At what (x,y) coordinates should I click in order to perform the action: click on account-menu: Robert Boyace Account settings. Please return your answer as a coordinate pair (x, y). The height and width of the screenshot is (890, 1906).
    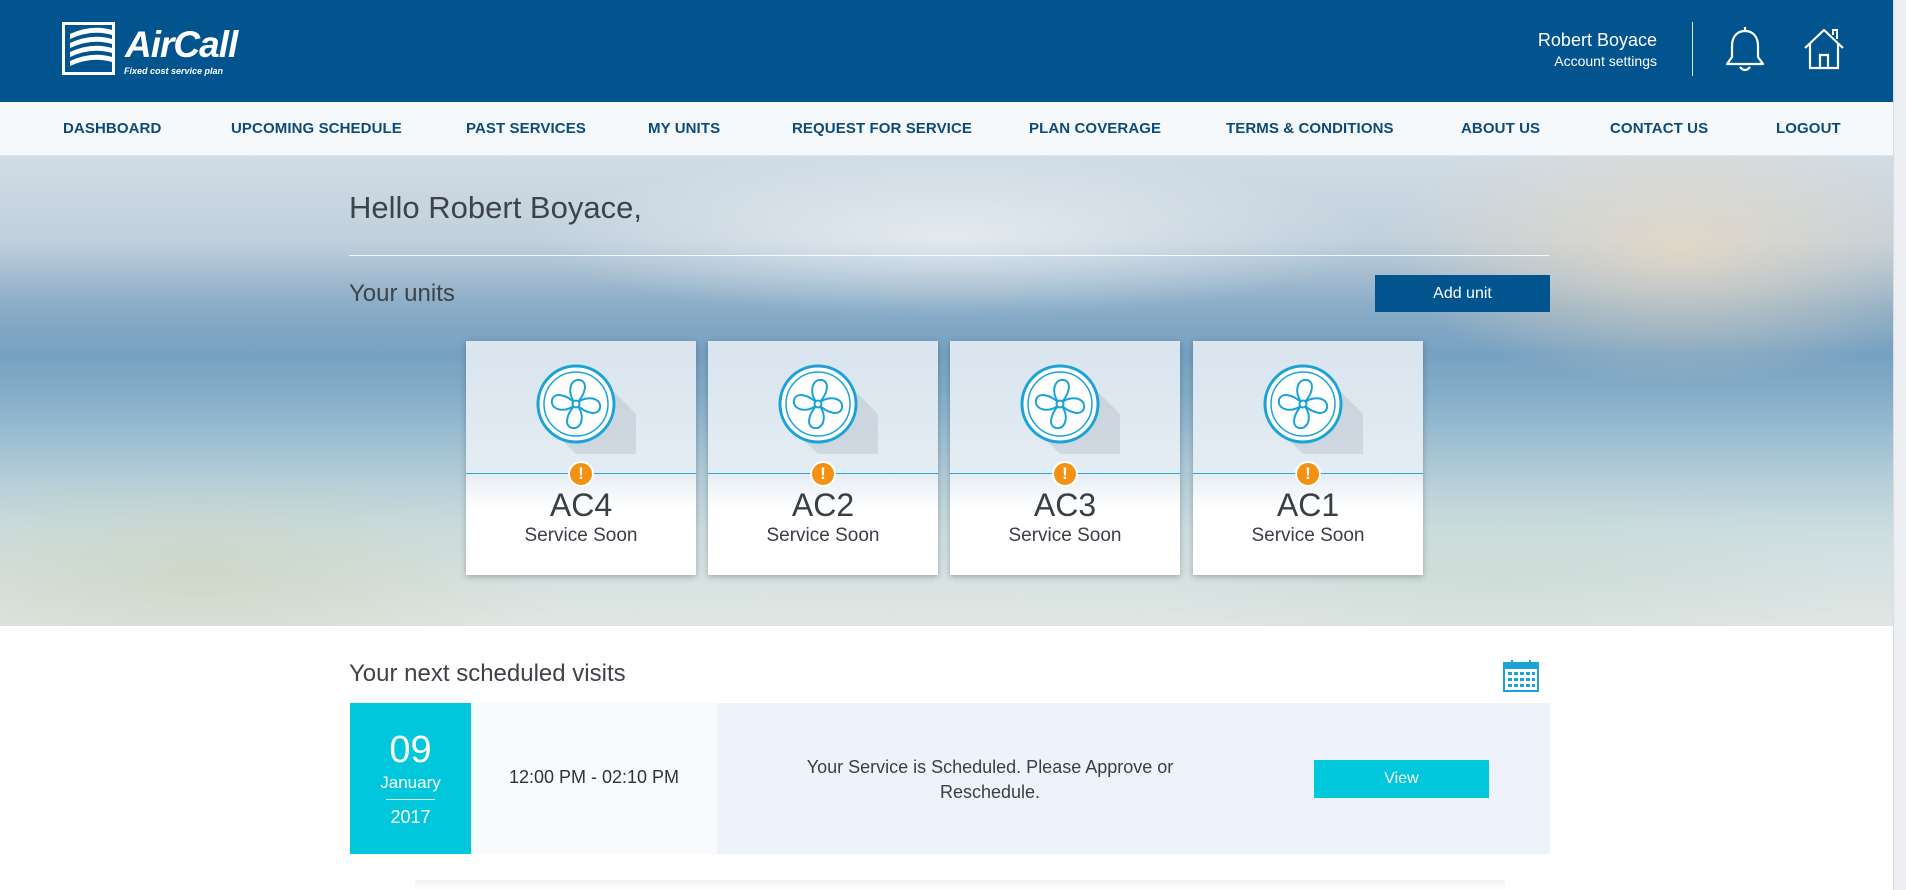
    Looking at the image, I should click on (1597, 49).